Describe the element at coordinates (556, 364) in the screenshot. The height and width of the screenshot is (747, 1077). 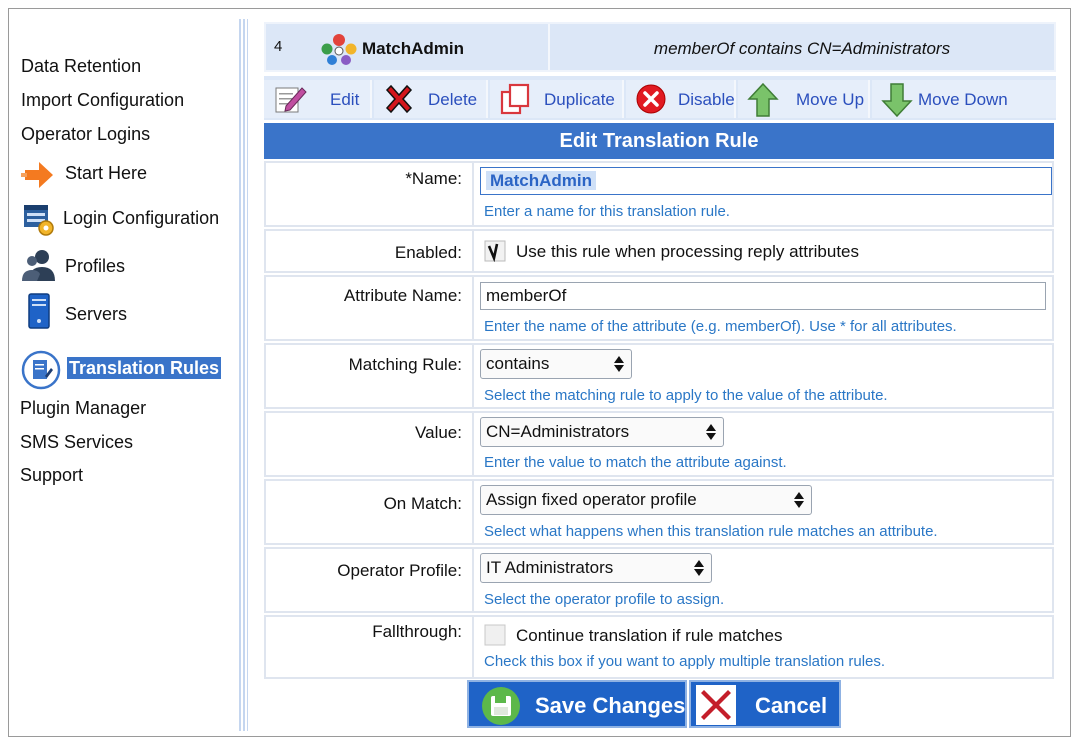
I see `matching-rule-select: contains` at that location.